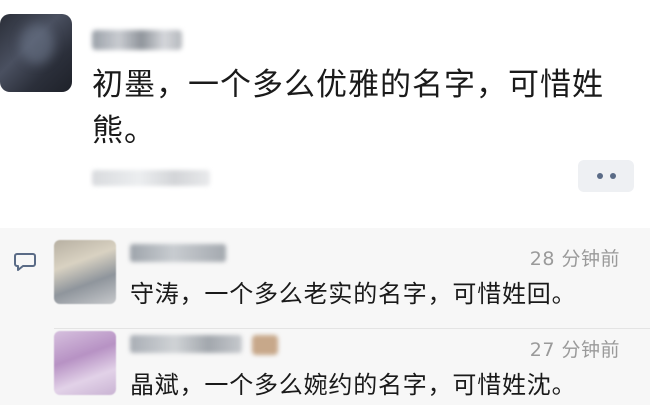 The image size is (650, 405). Describe the element at coordinates (36, 53) in the screenshot. I see `author-avatar` at that location.